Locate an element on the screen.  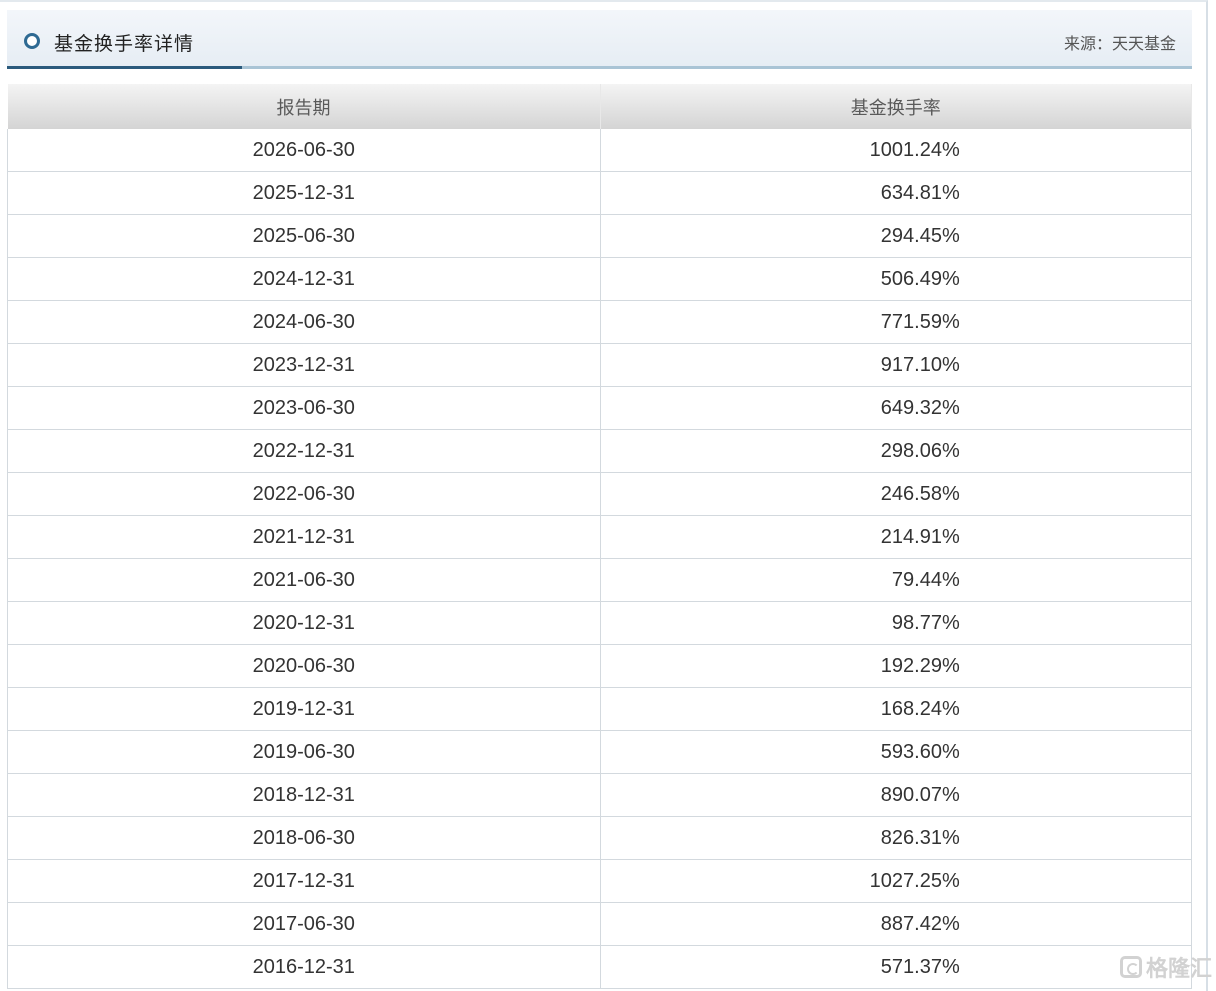
period-cell: 2020-12-31 is located at coordinates (304, 623).